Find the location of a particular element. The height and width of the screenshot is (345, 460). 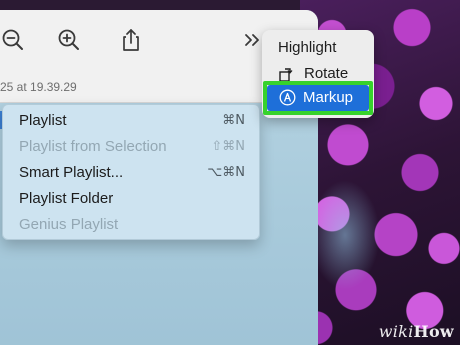

share-button is located at coordinates (131, 40).